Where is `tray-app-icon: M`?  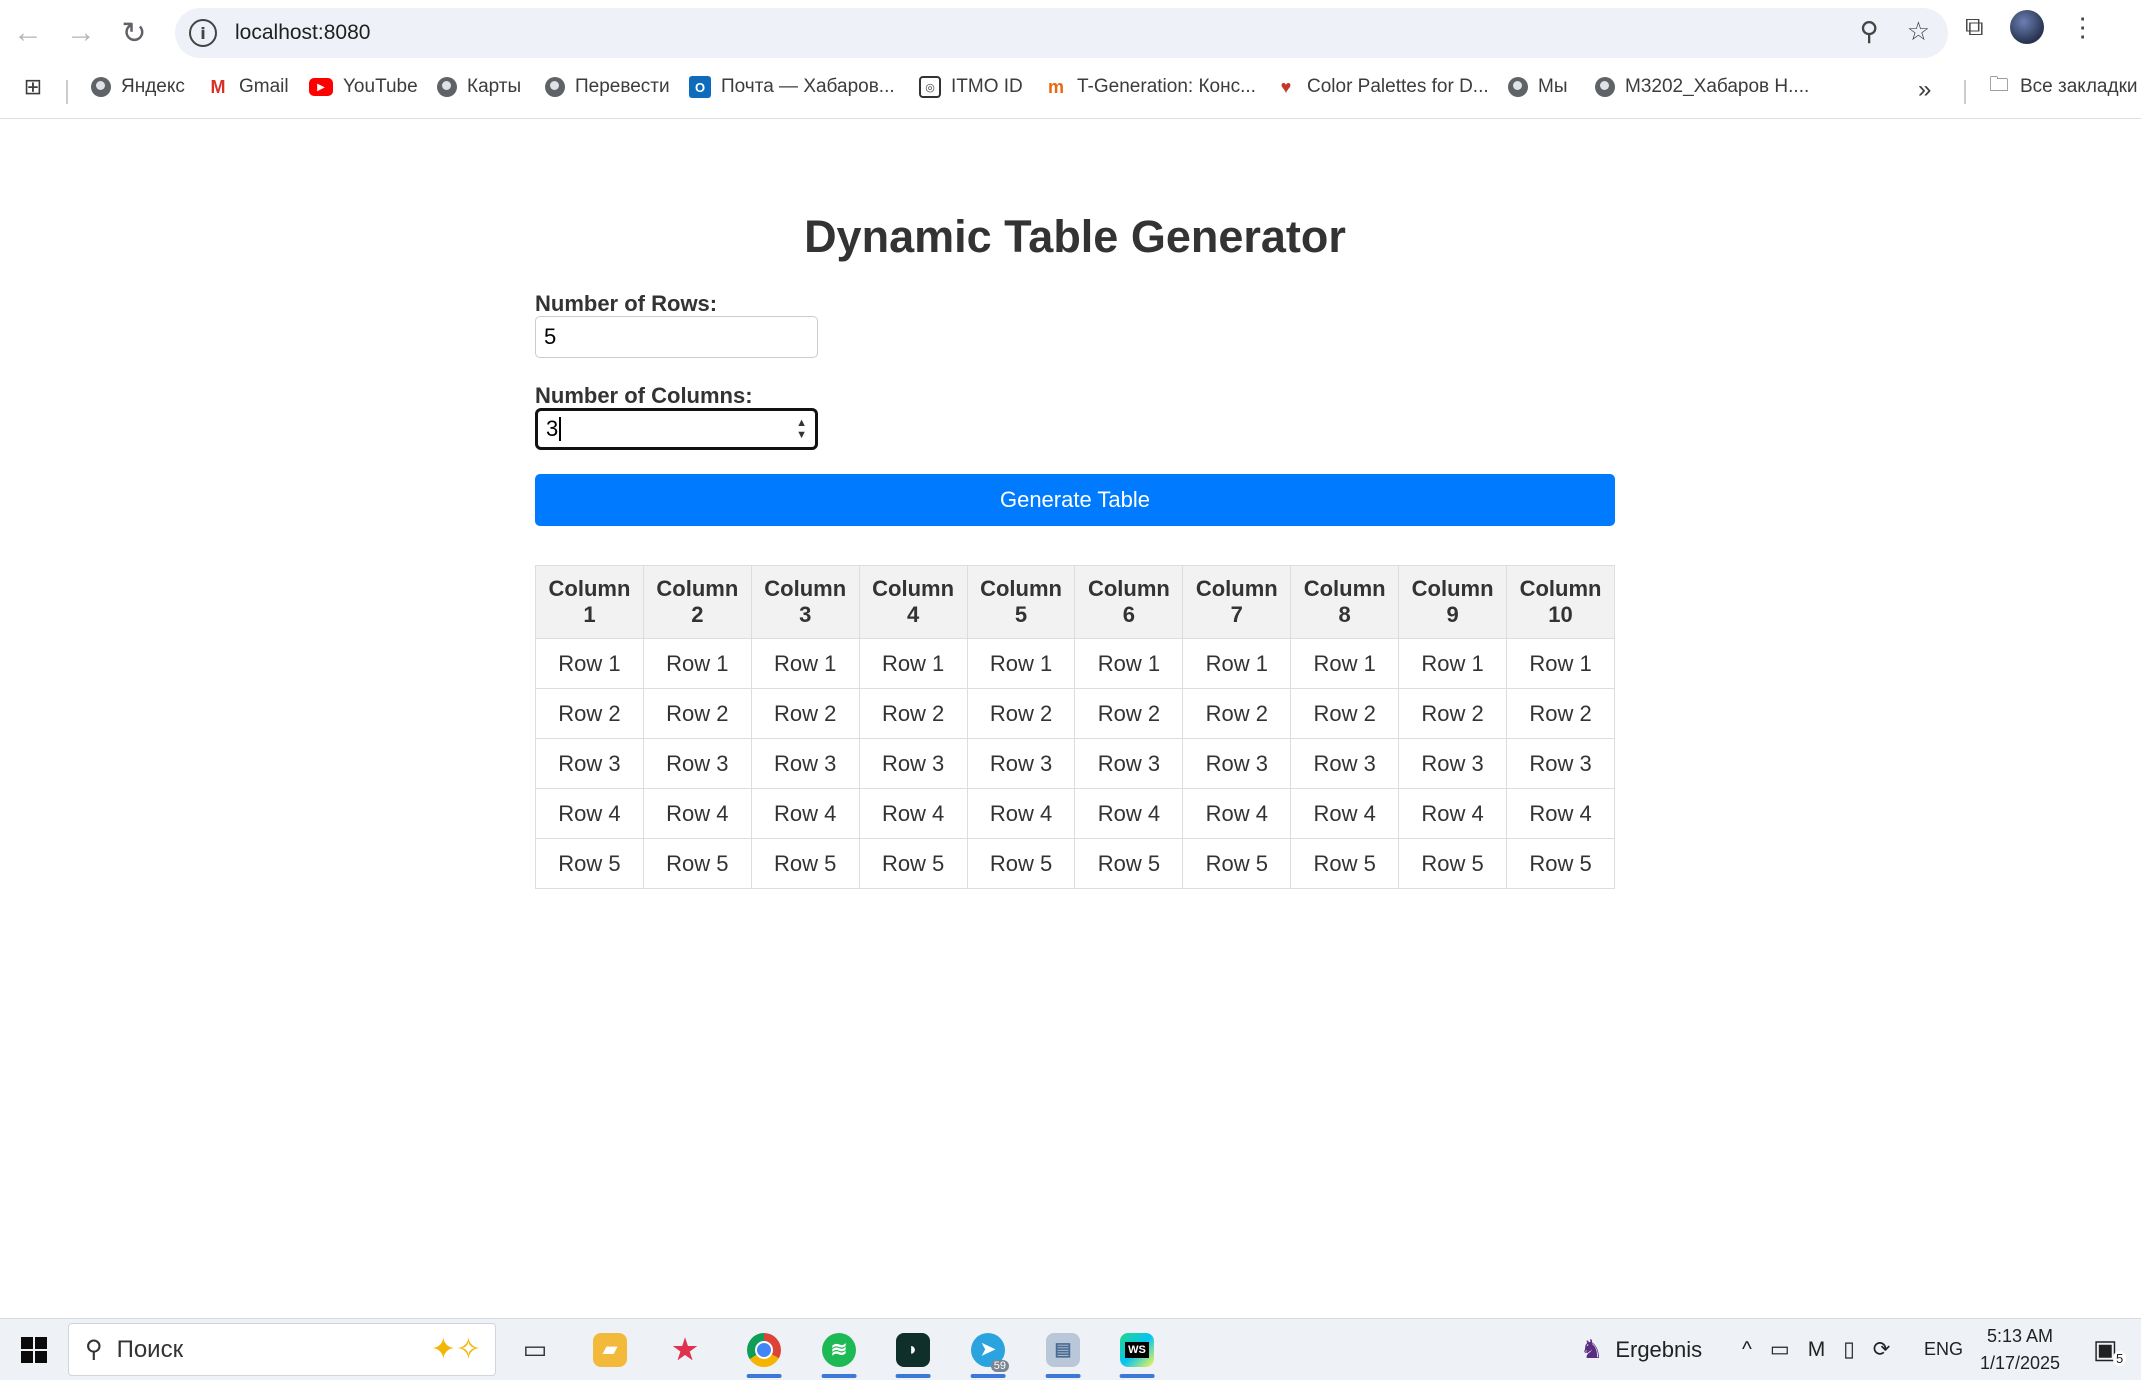
tray-app-icon: M is located at coordinates (1817, 1350).